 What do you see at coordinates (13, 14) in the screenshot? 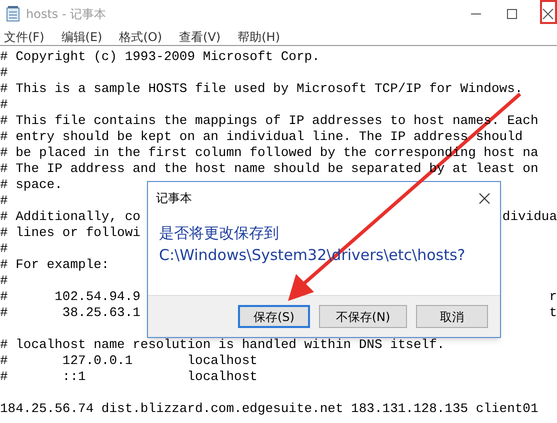
I see `notepad-icon` at bounding box center [13, 14].